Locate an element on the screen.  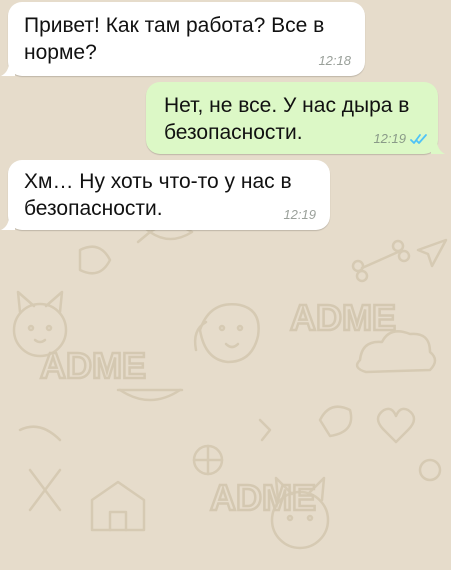
message-meta: 12:18 is located at coordinates (334, 60).